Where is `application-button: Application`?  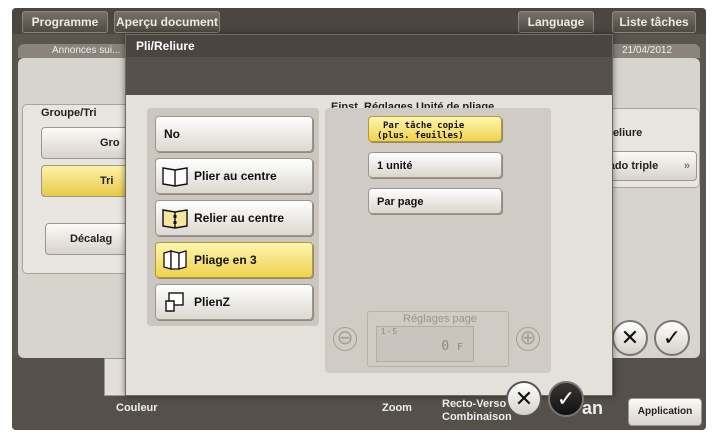 application-button: Application is located at coordinates (665, 412).